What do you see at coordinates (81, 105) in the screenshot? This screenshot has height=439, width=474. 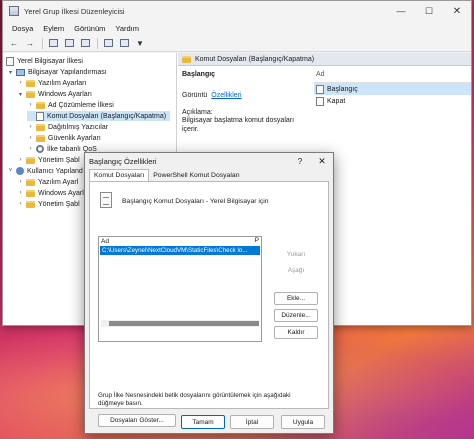 I see `tree-item-label: Ad Çözümleme İlkesi` at bounding box center [81, 105].